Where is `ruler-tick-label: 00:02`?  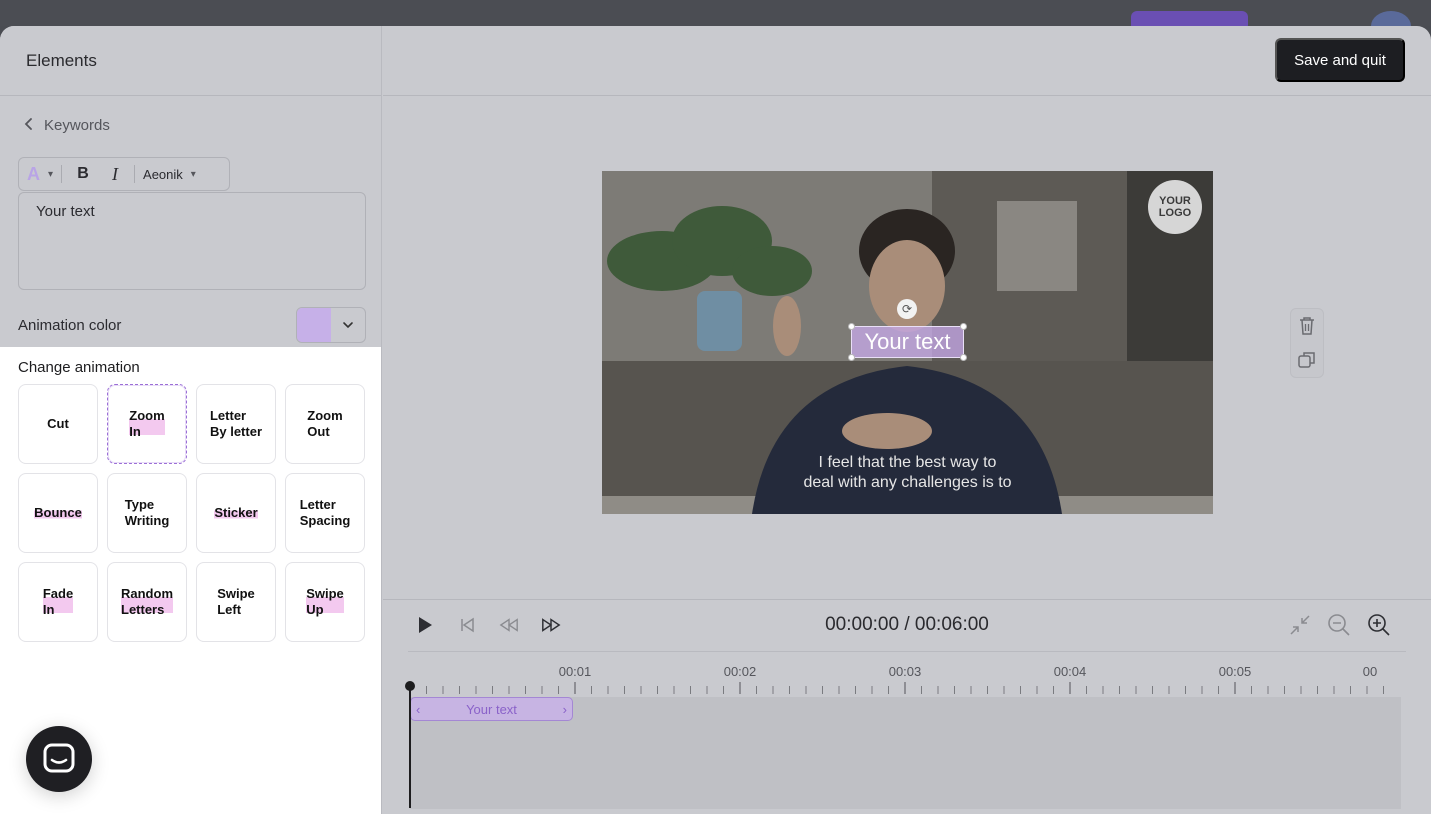 ruler-tick-label: 00:02 is located at coordinates (740, 671).